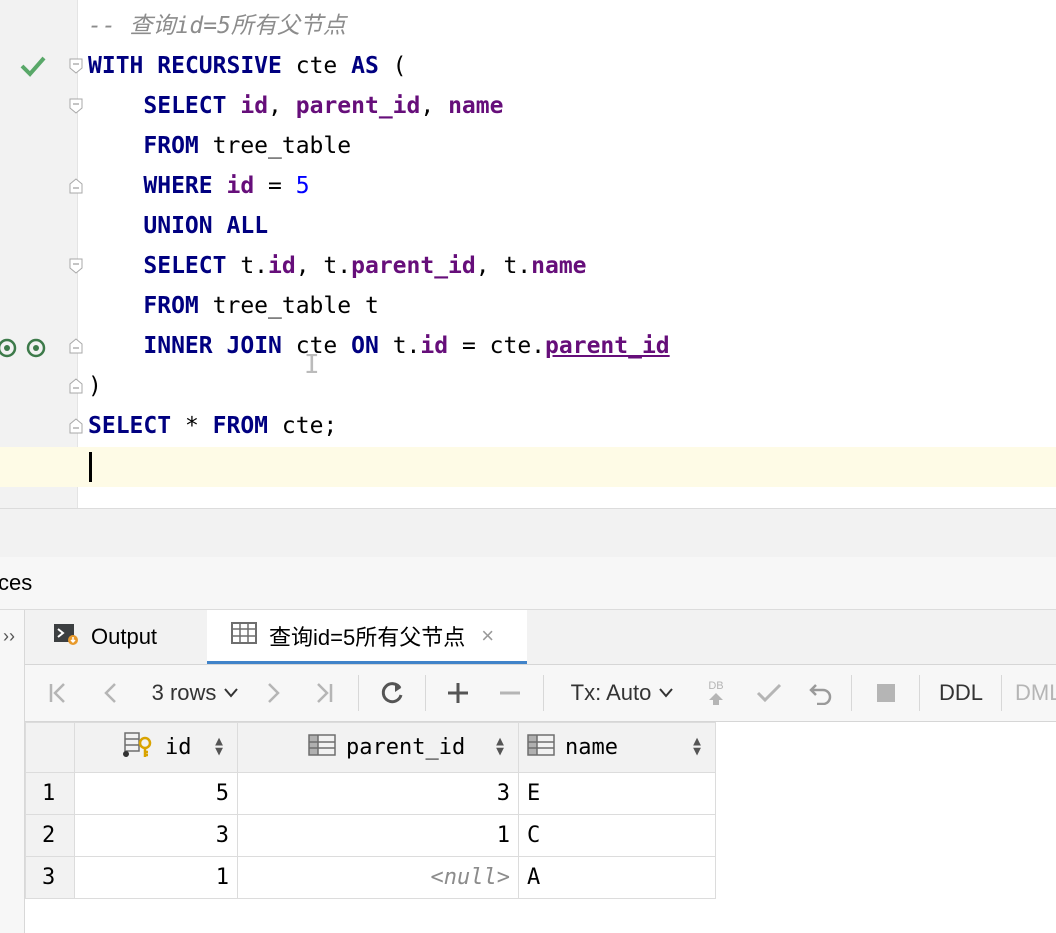  Describe the element at coordinates (379, 306) in the screenshot. I see `code-line: FROM tree_table t` at that location.